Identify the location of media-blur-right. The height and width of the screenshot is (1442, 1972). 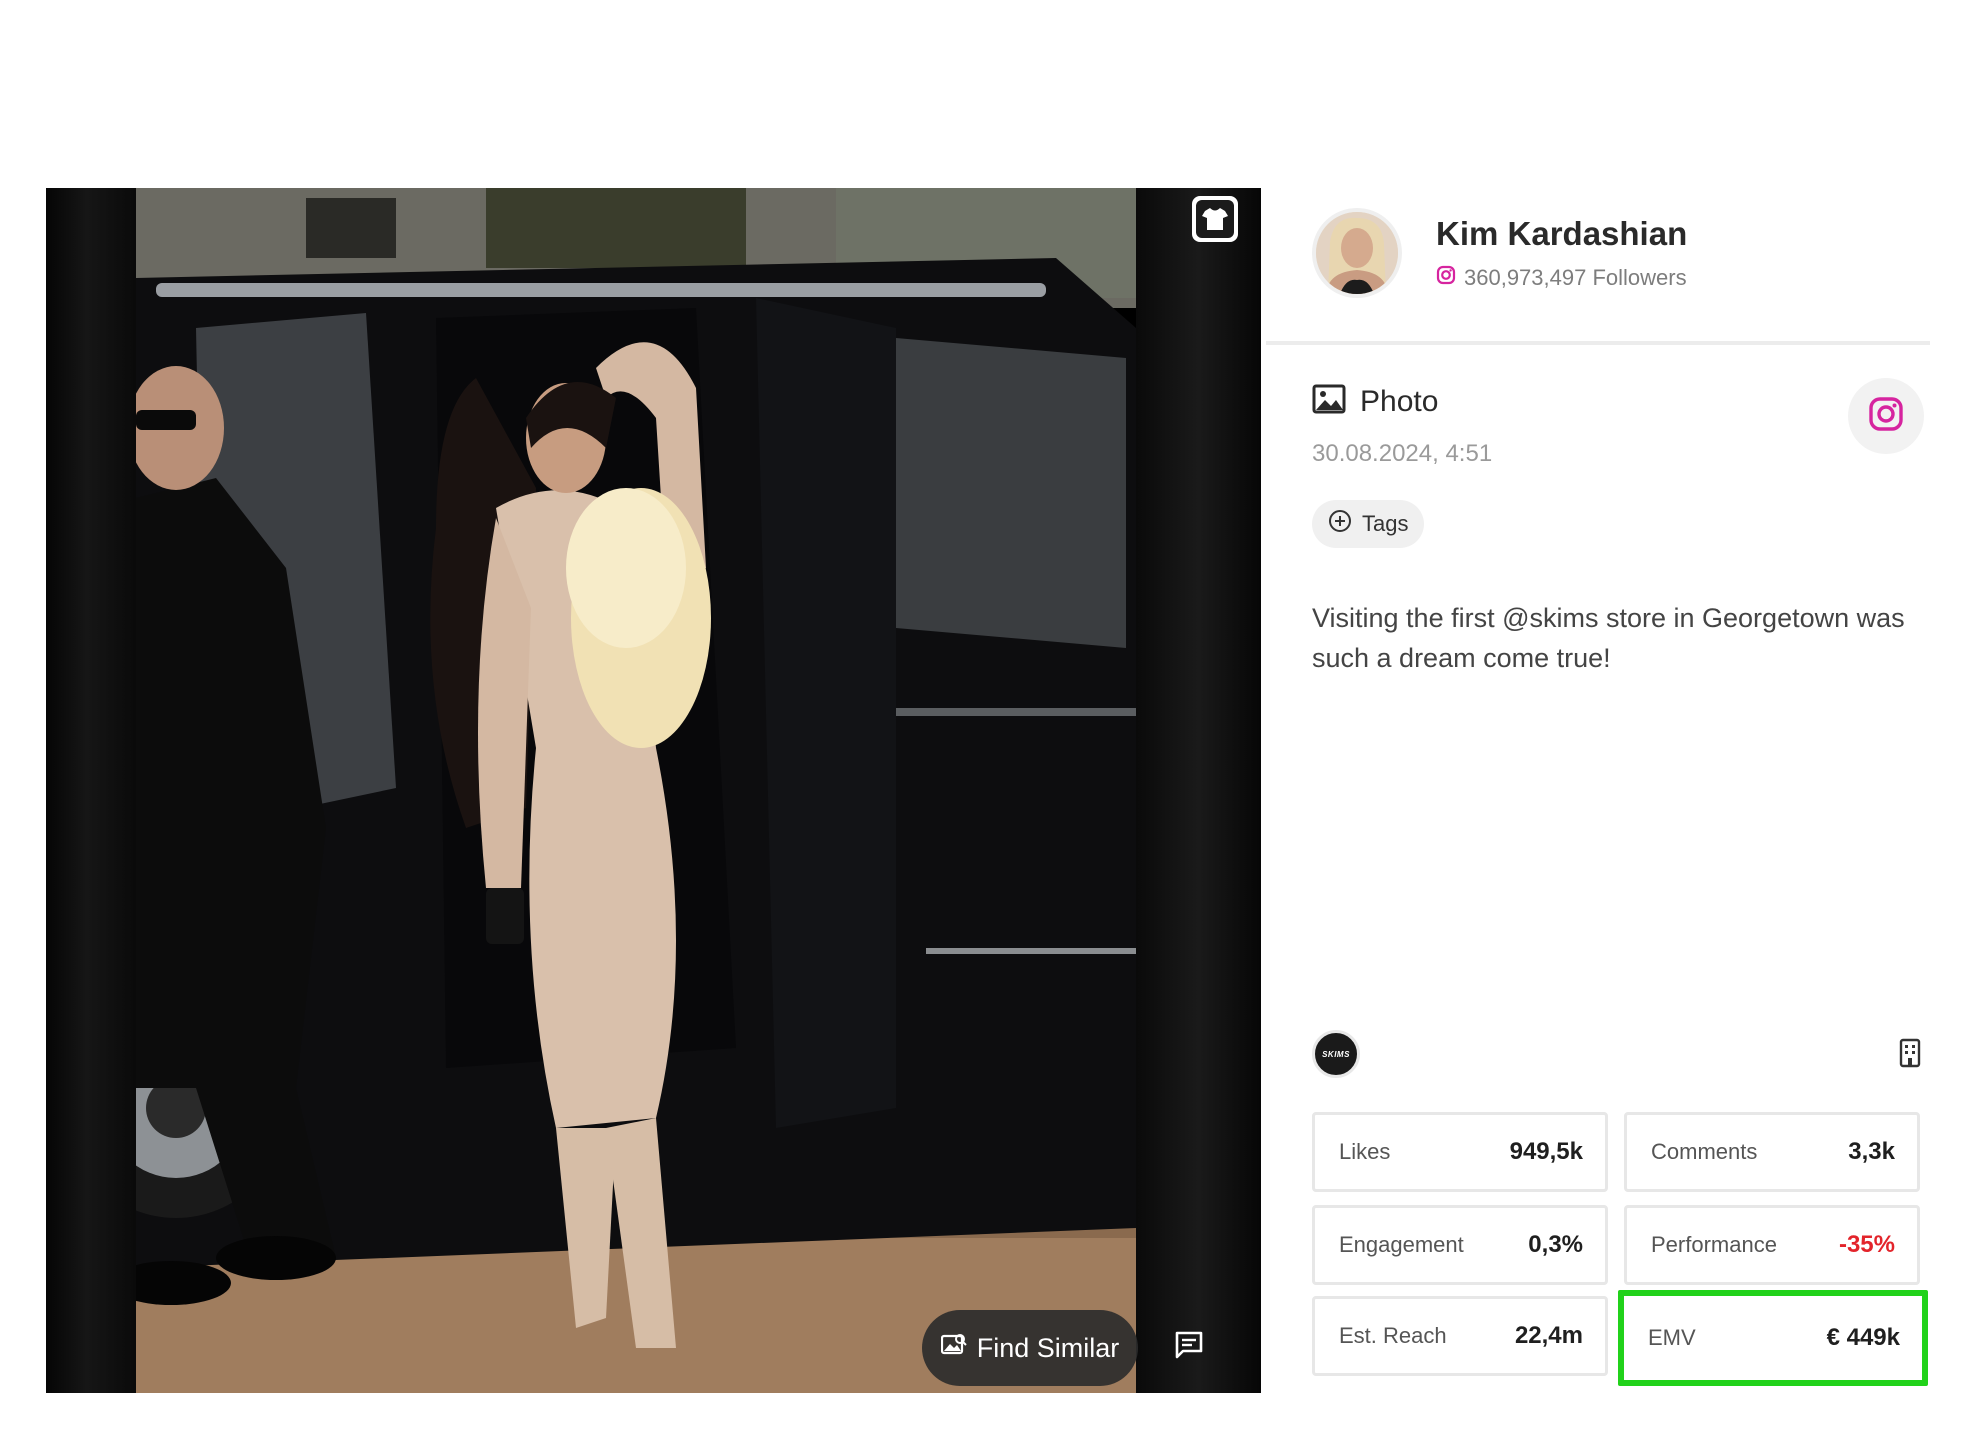
(1198, 790).